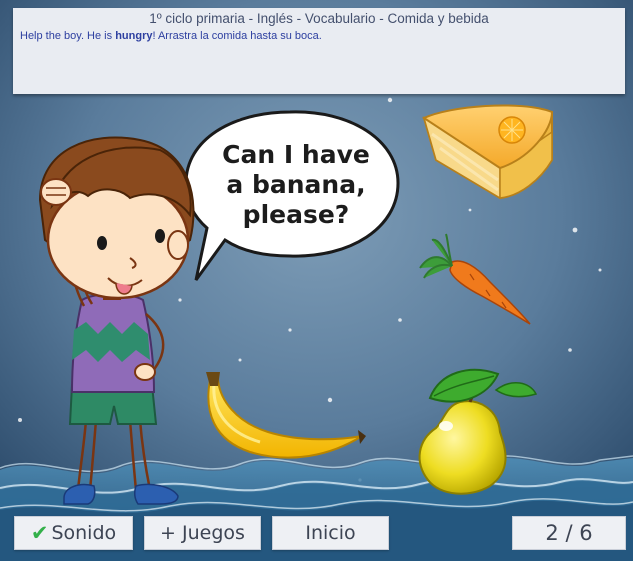  What do you see at coordinates (84, 533) in the screenshot?
I see `sound-label: Sonido` at bounding box center [84, 533].